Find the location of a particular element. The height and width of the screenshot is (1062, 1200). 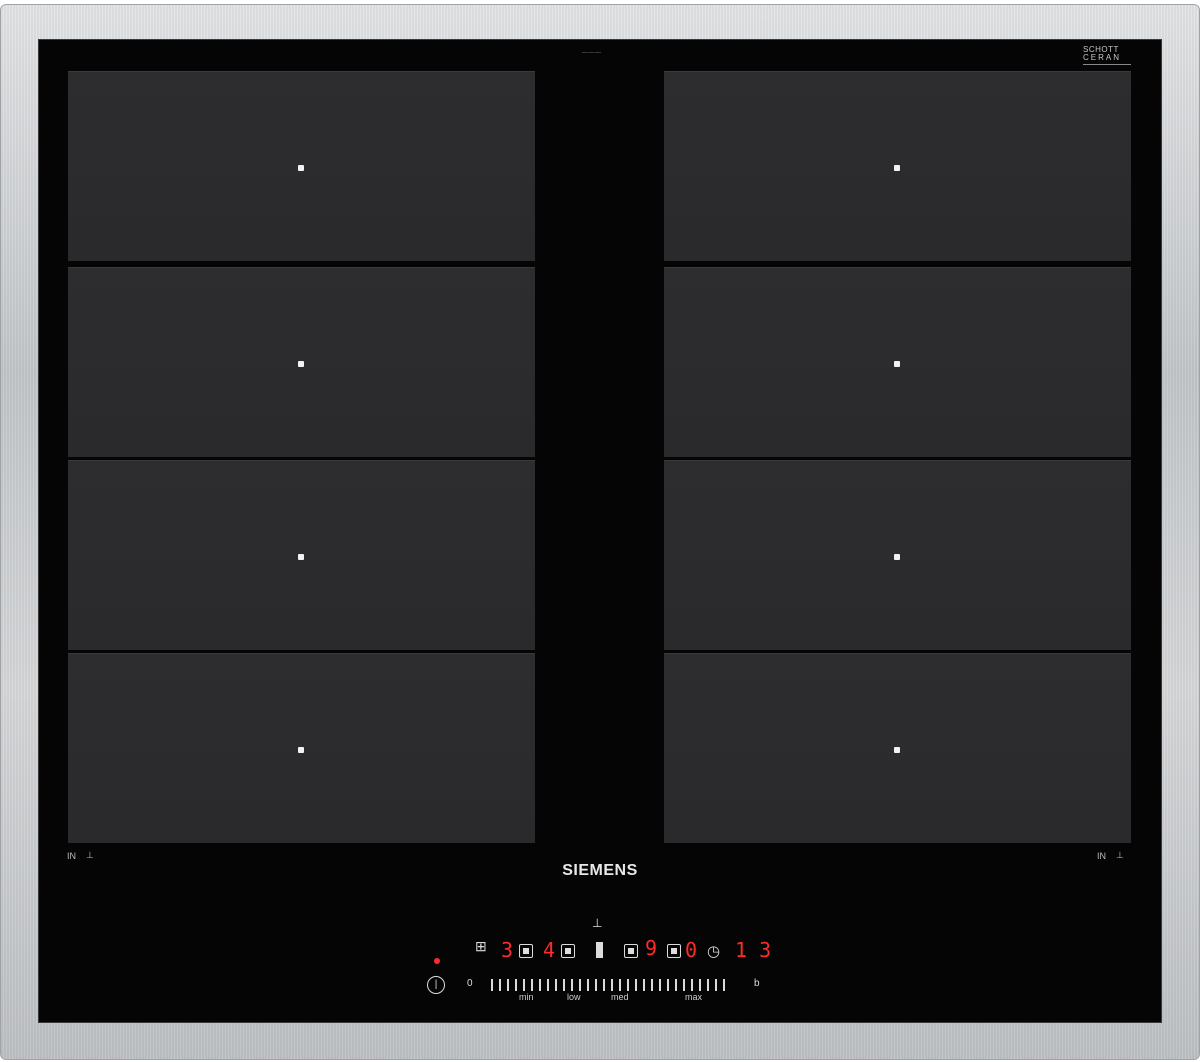

slider-left-end: 0 is located at coordinates (470, 983).